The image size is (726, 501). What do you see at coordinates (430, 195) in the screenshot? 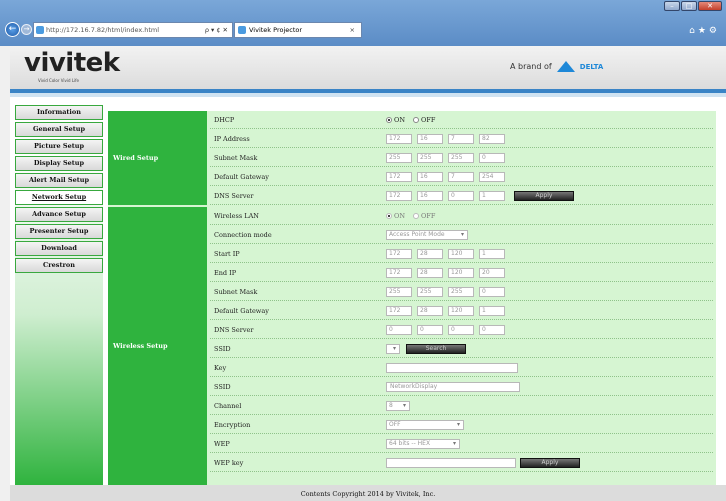
I see `dns-octet-2: 16` at bounding box center [430, 195].